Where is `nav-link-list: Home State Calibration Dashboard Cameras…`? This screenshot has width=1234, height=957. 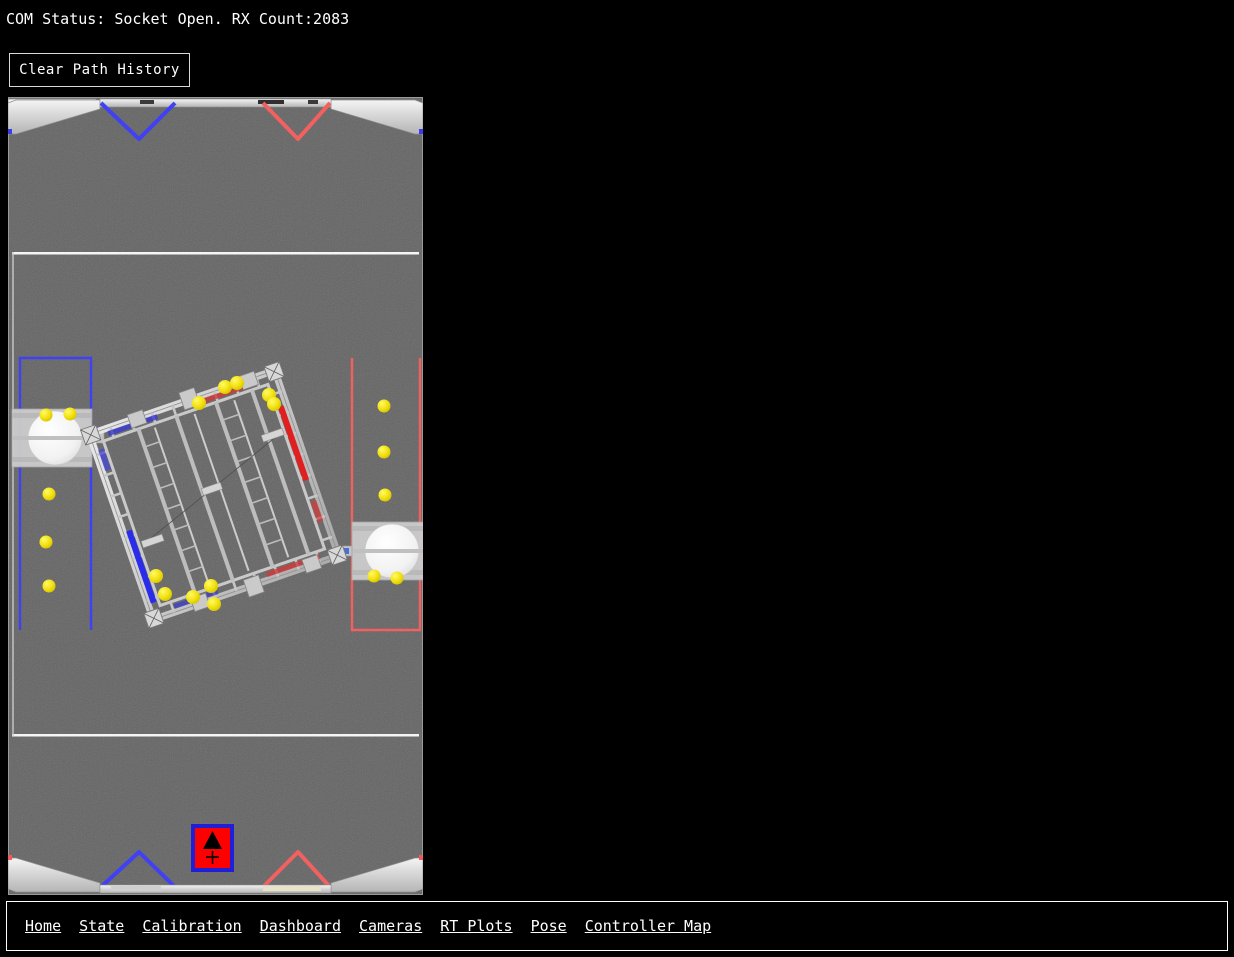
nav-link-list: Home State Calibration Dashboard Cameras… is located at coordinates (368, 926).